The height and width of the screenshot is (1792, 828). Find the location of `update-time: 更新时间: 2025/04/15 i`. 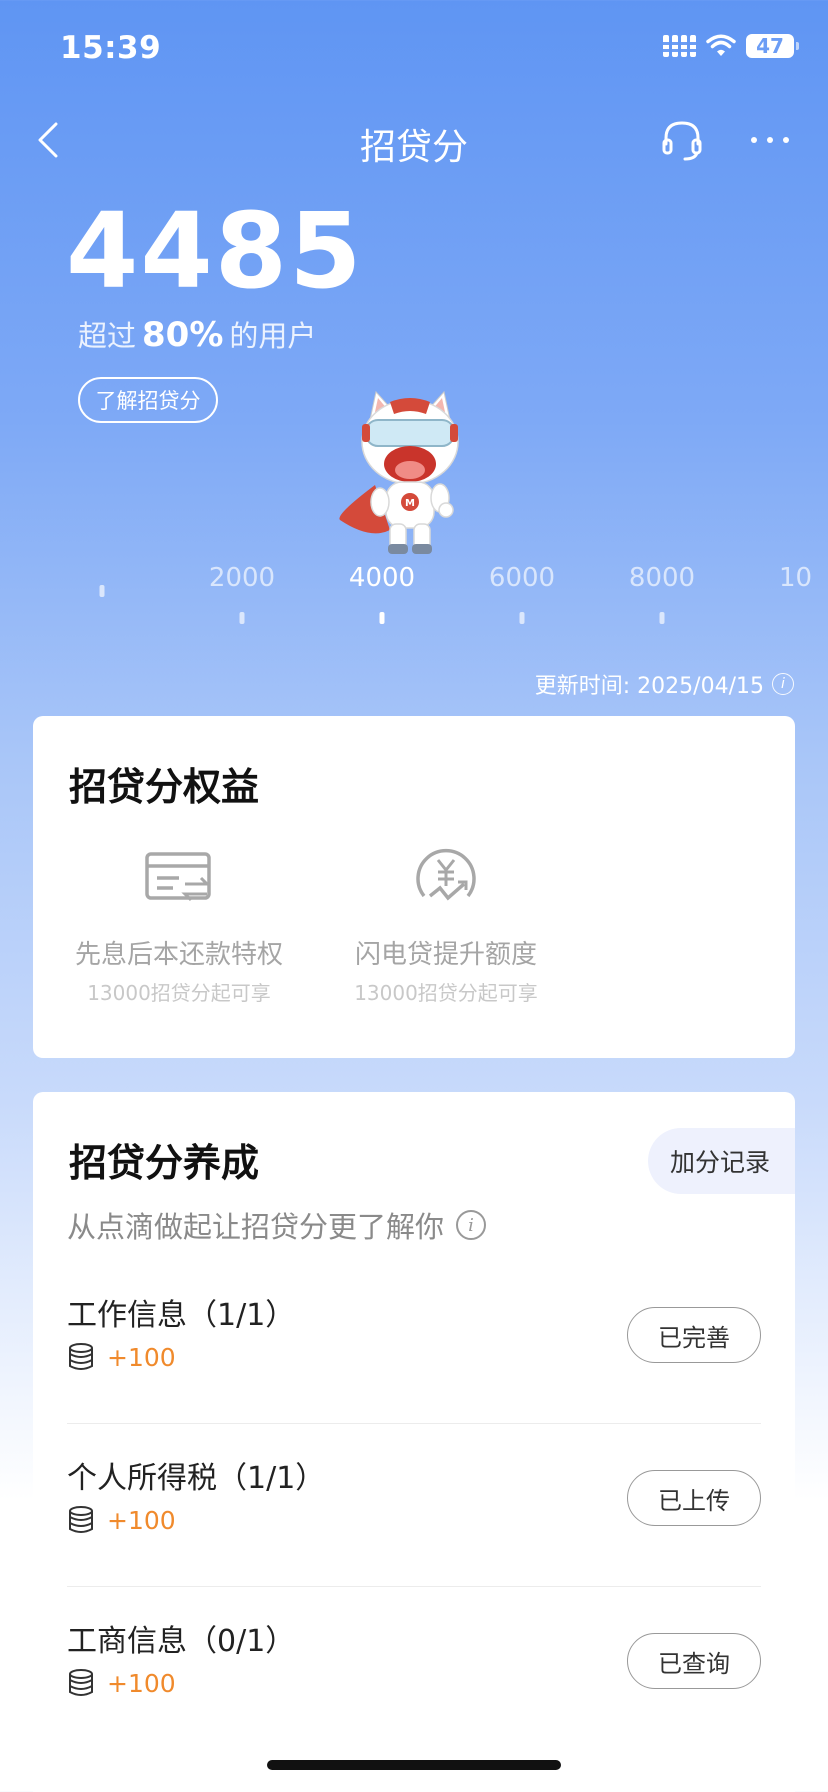

update-time: 更新时间: 2025/04/15 i is located at coordinates (664, 684).